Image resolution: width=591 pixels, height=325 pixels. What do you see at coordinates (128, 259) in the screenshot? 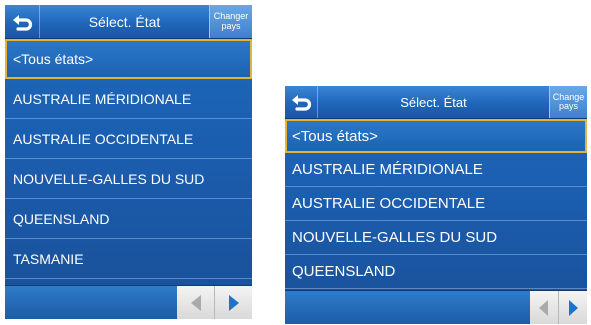
I see `list-item: TASMANIE` at bounding box center [128, 259].